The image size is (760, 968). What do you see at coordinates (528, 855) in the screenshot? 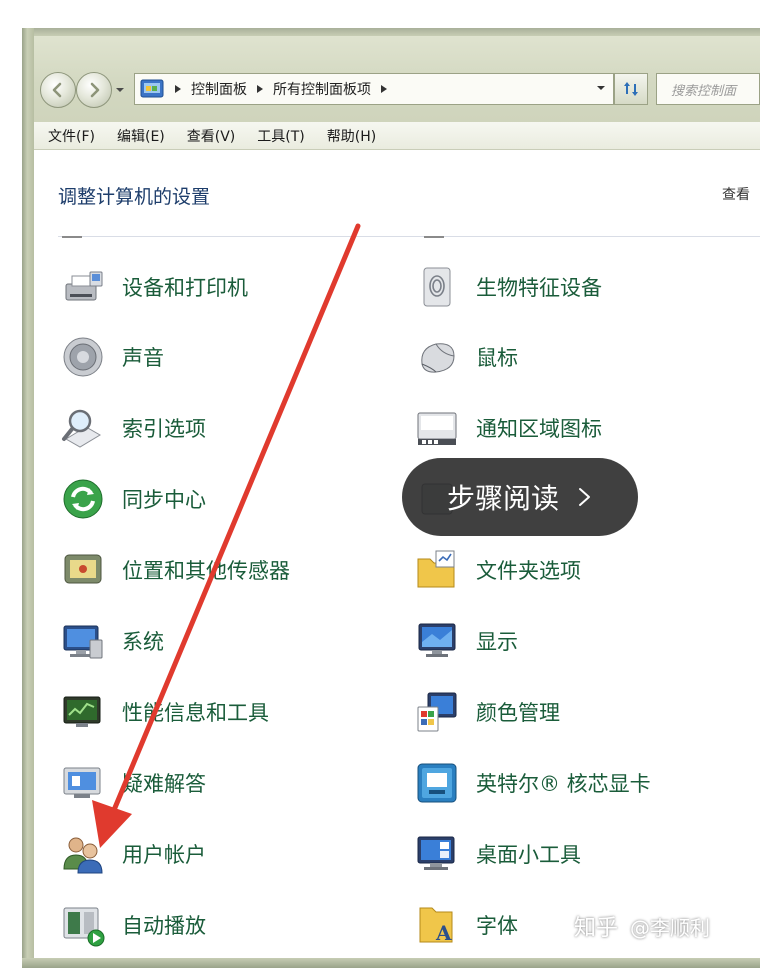
I see `item-label: 桌面小工具` at bounding box center [528, 855].